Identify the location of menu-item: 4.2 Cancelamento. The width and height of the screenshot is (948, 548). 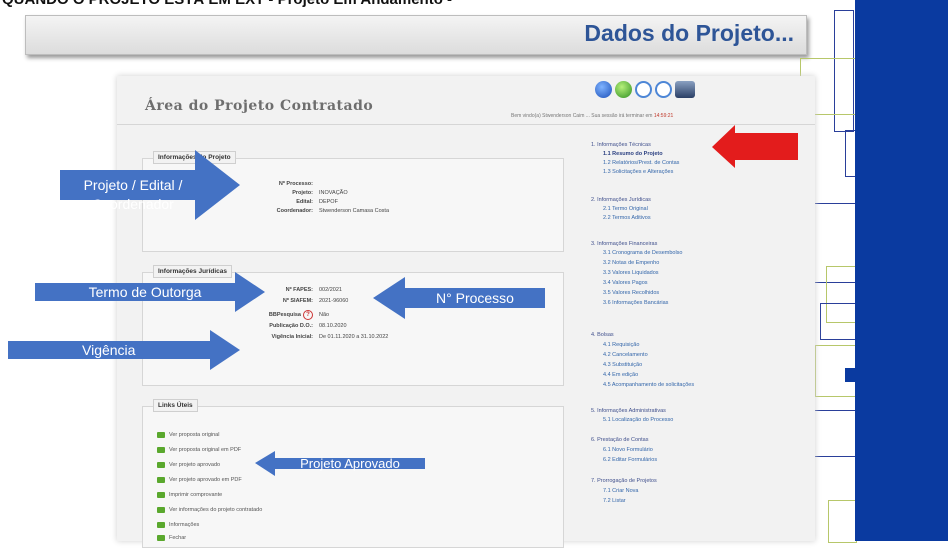
(625, 355).